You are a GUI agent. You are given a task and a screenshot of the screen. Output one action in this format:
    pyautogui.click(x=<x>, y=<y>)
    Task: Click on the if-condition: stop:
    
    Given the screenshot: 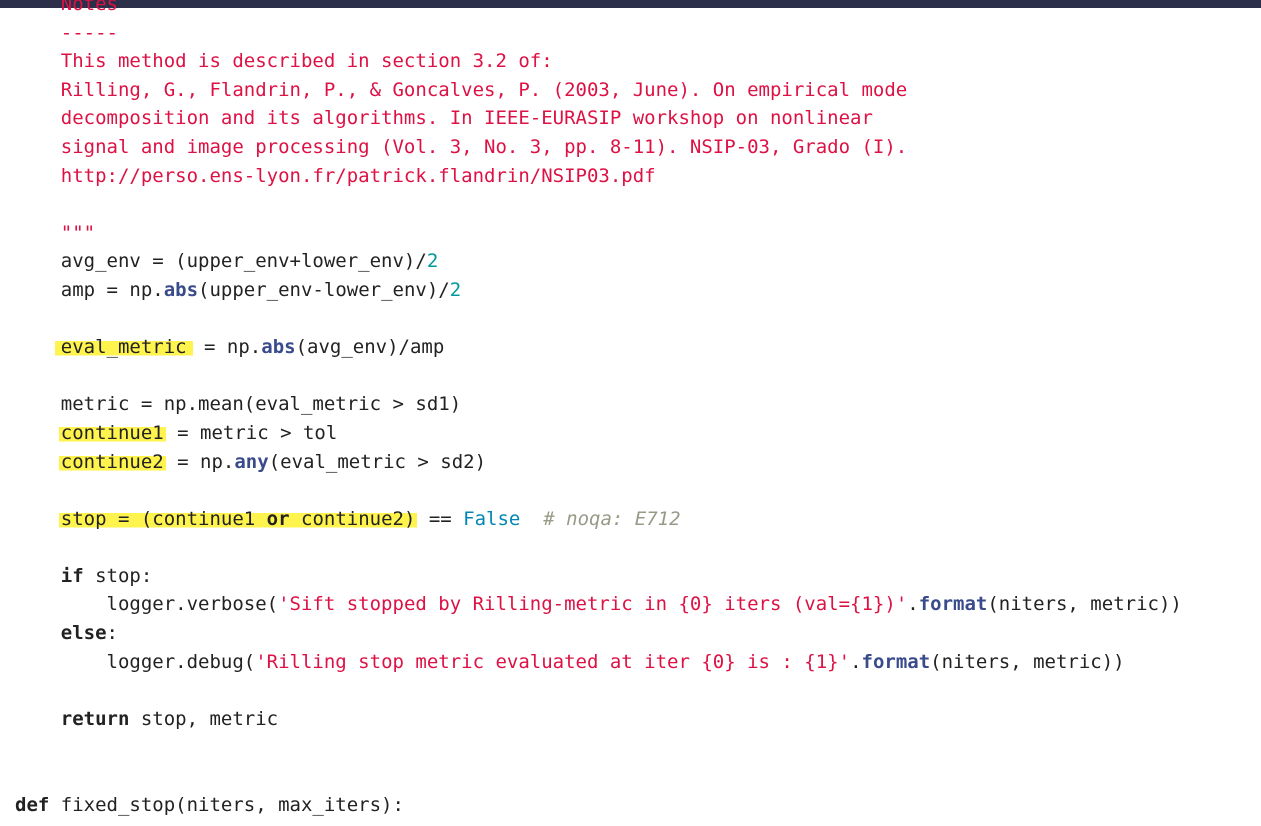 What is the action you would take?
    pyautogui.click(x=118, y=575)
    